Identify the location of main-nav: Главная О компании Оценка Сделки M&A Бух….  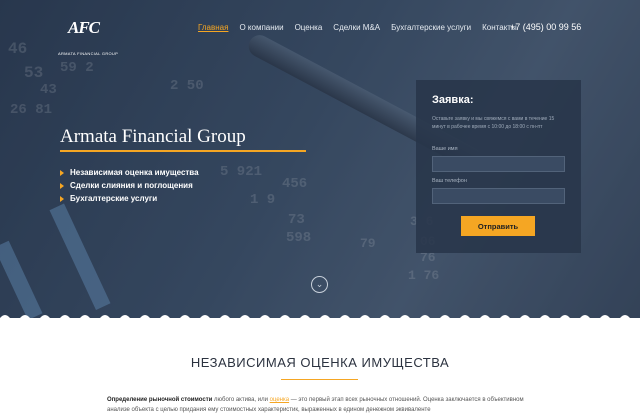
(357, 27).